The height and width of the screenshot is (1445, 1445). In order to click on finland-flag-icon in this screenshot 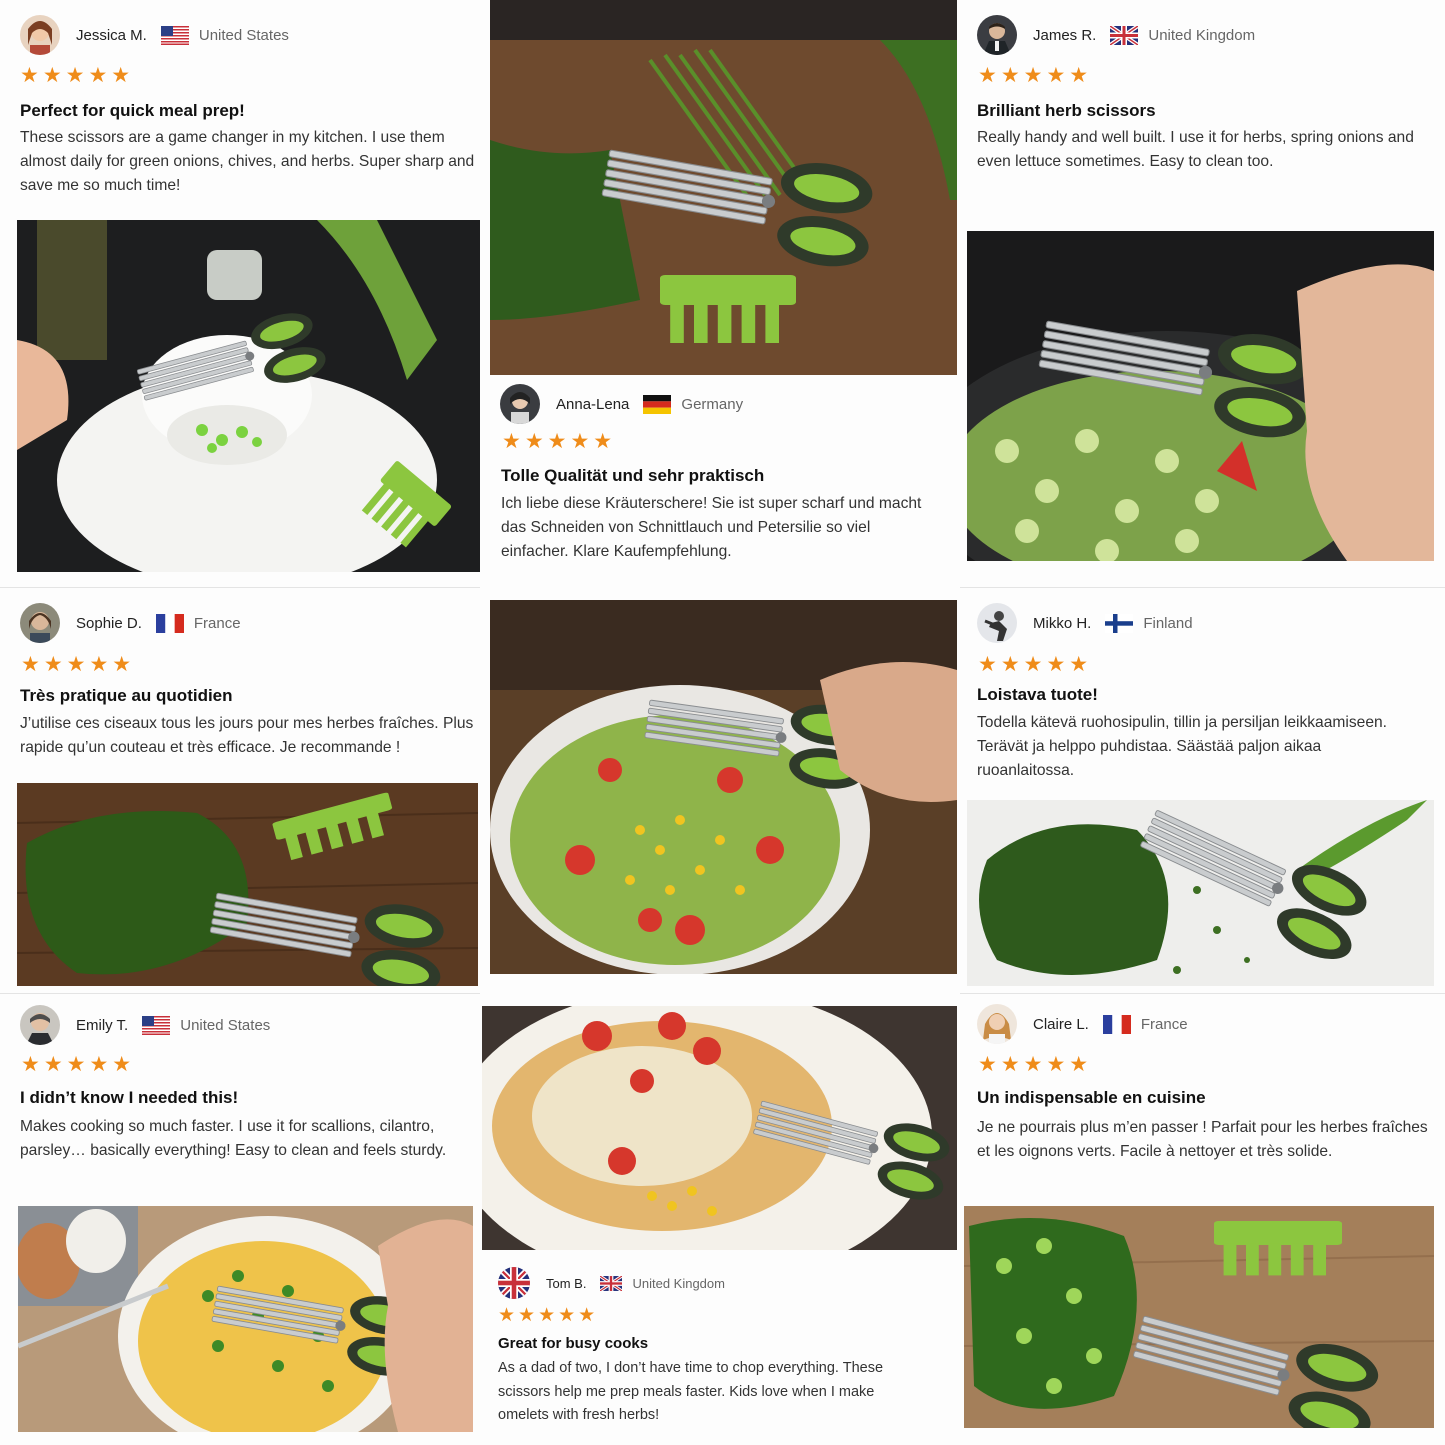, I will do `click(1119, 623)`.